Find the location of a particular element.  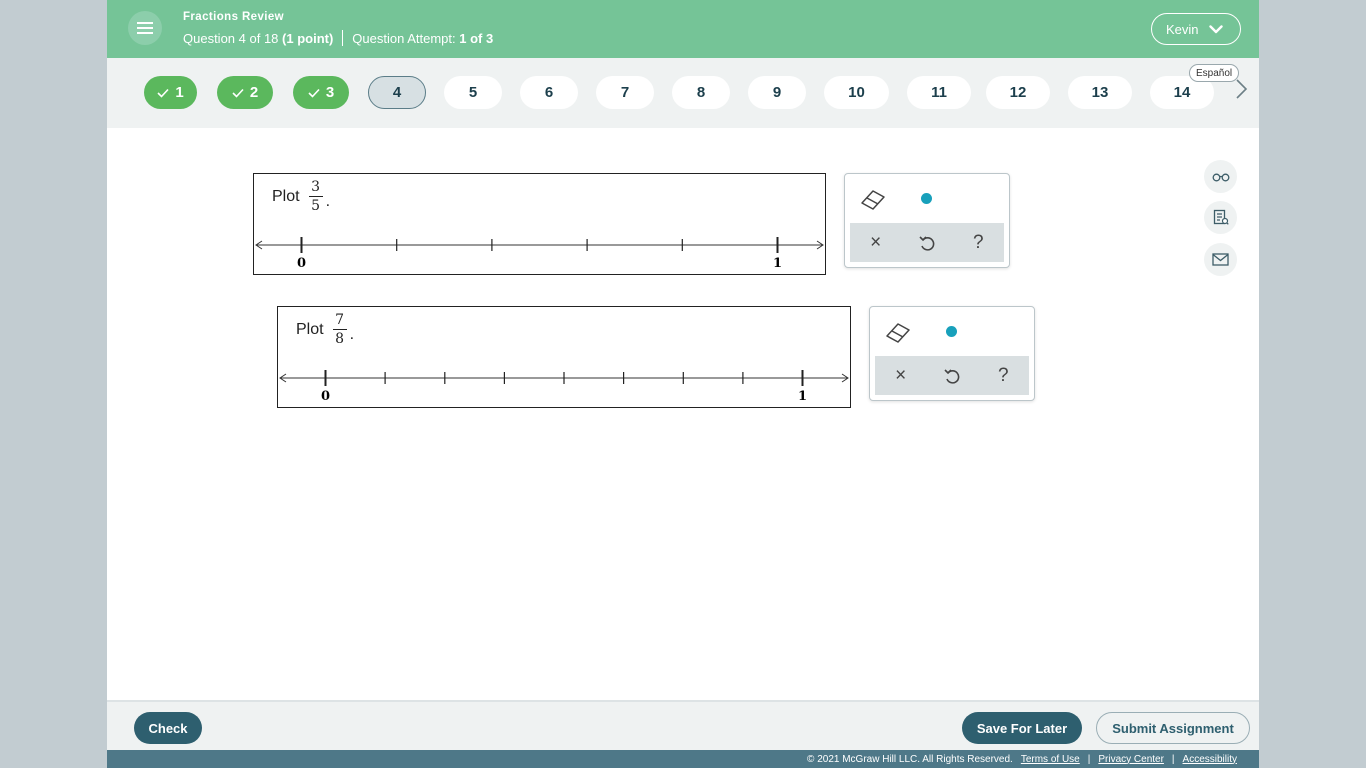

question-pill-label: 11 is located at coordinates (939, 92).